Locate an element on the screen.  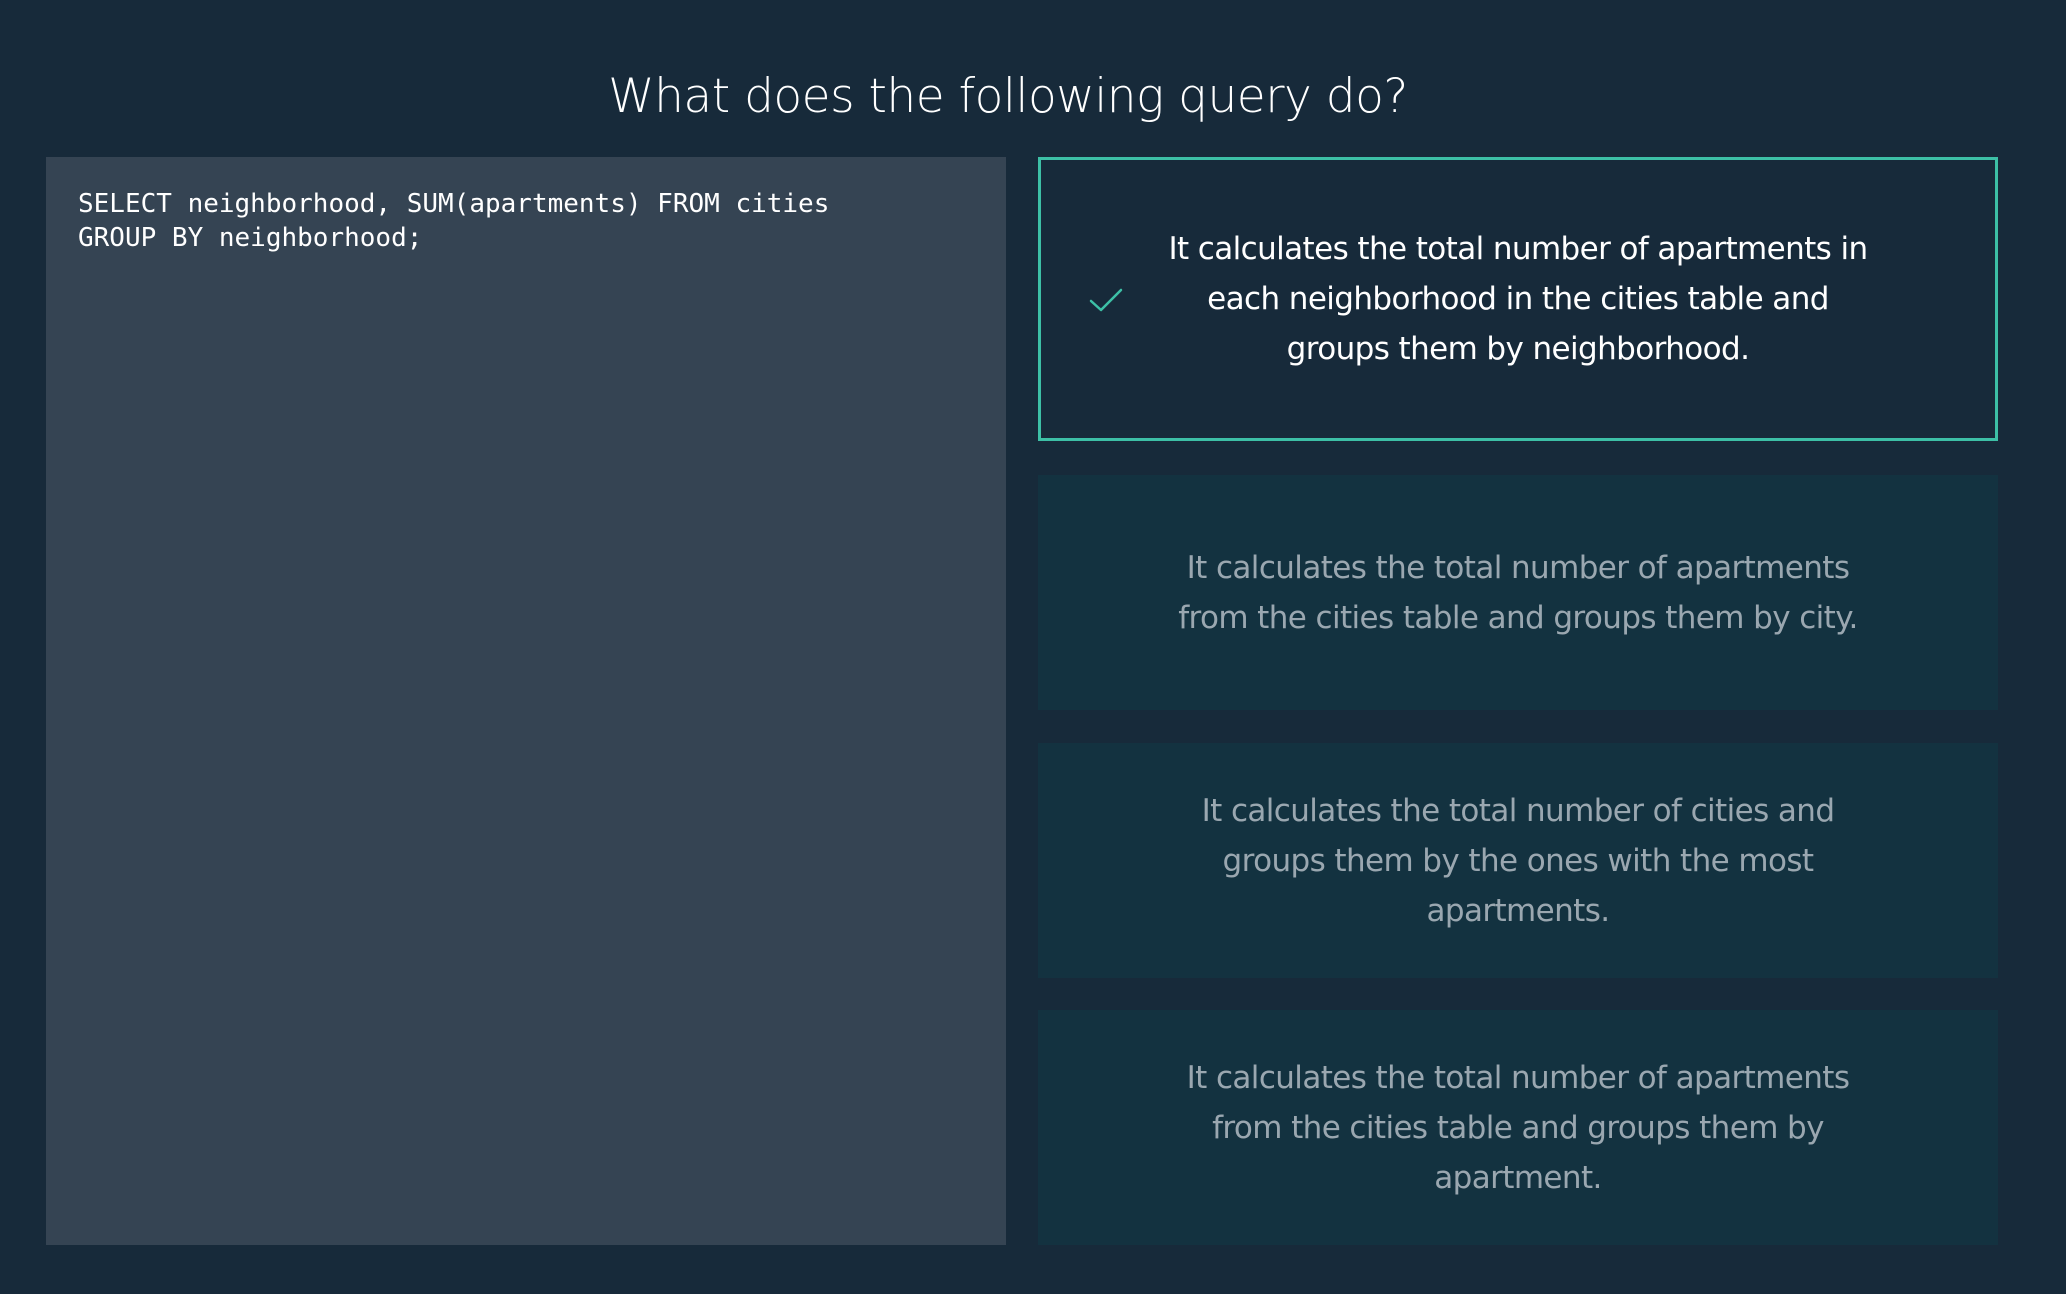
check-icon is located at coordinates (1106, 300).